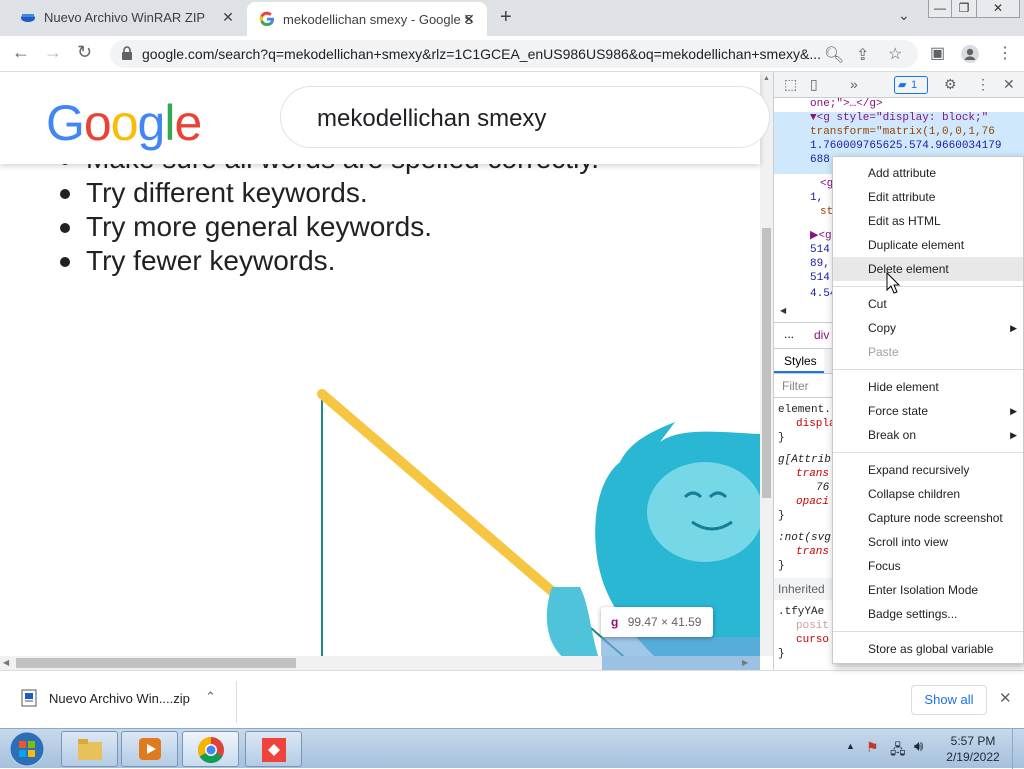 Image resolution: width=1024 pixels, height=769 pixels. Describe the element at coordinates (928, 328) in the screenshot. I see `context-menu-item: Copy ▶` at that location.